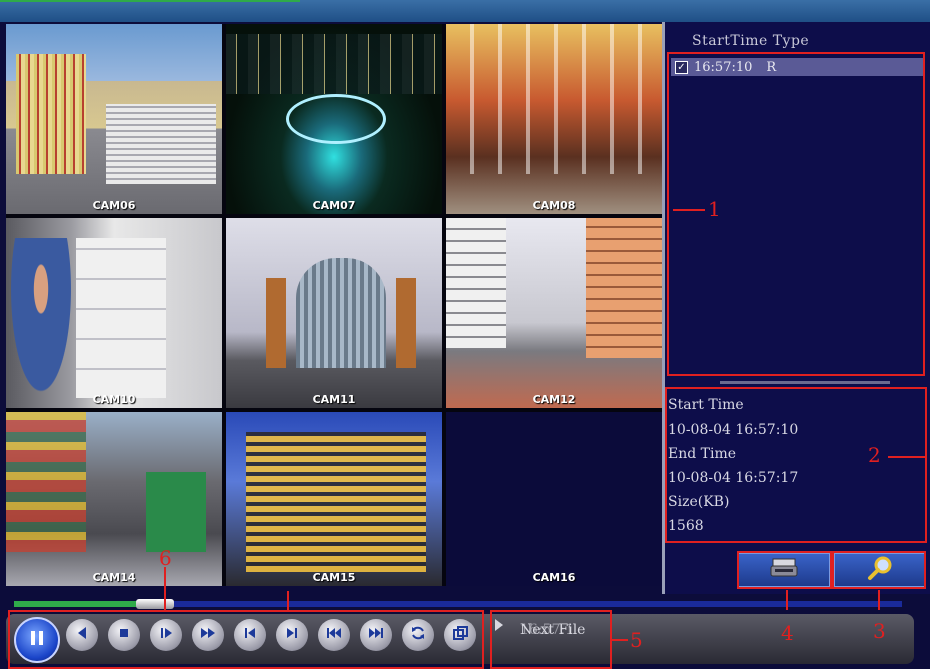 This screenshot has width=930, height=669. What do you see at coordinates (733, 478) in the screenshot?
I see `end-time-value: 10-08-04 16:57:17` at bounding box center [733, 478].